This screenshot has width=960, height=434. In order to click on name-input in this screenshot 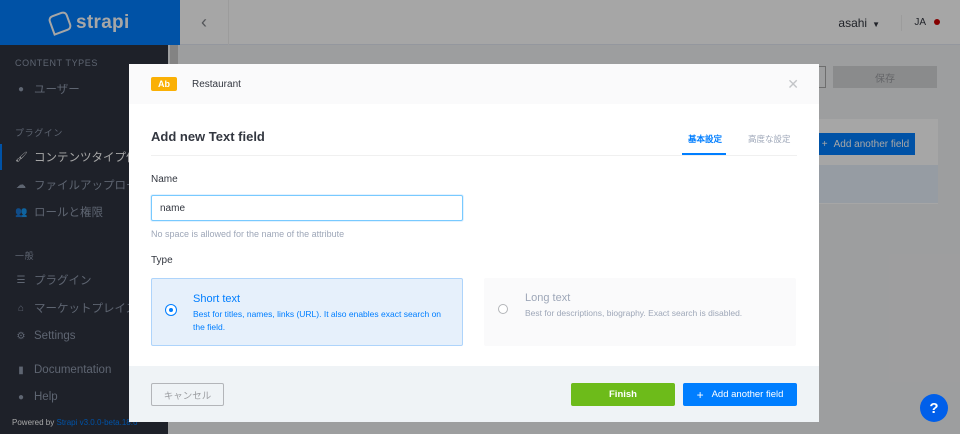, I will do `click(307, 208)`.